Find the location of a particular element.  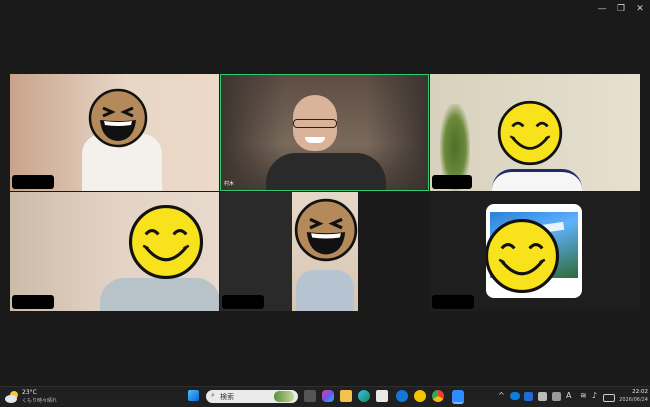

weather-temp: 23°C is located at coordinates (29, 392).